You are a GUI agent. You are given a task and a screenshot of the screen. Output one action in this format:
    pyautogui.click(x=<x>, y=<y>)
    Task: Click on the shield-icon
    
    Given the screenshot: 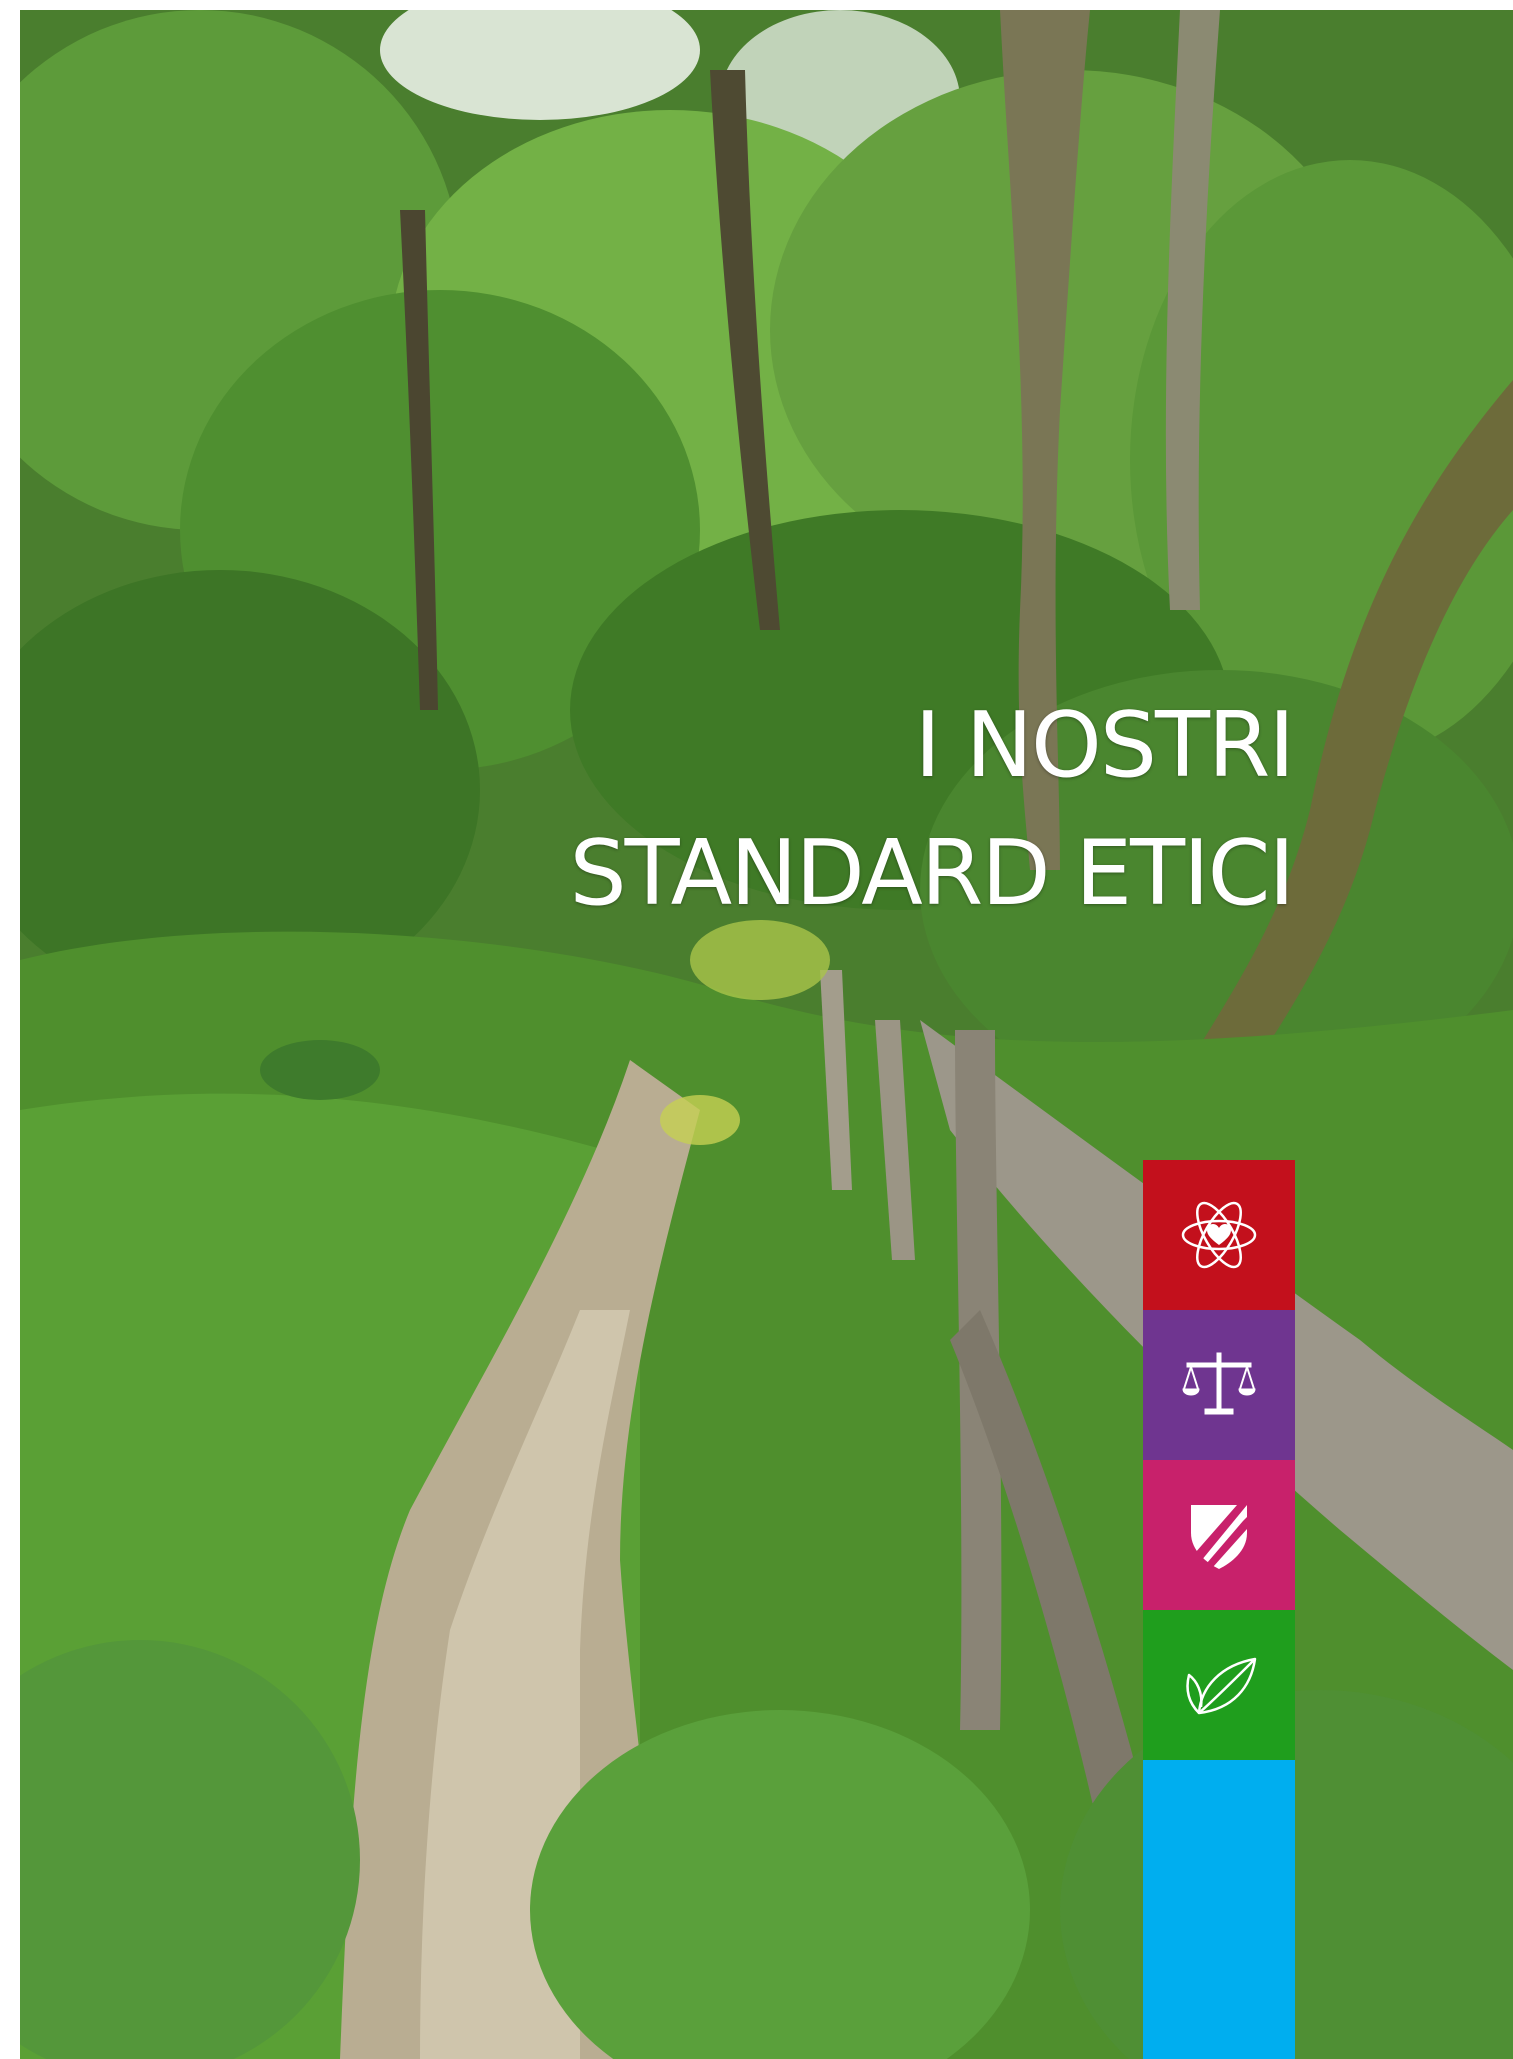 What is the action you would take?
    pyautogui.click(x=1219, y=1537)
    